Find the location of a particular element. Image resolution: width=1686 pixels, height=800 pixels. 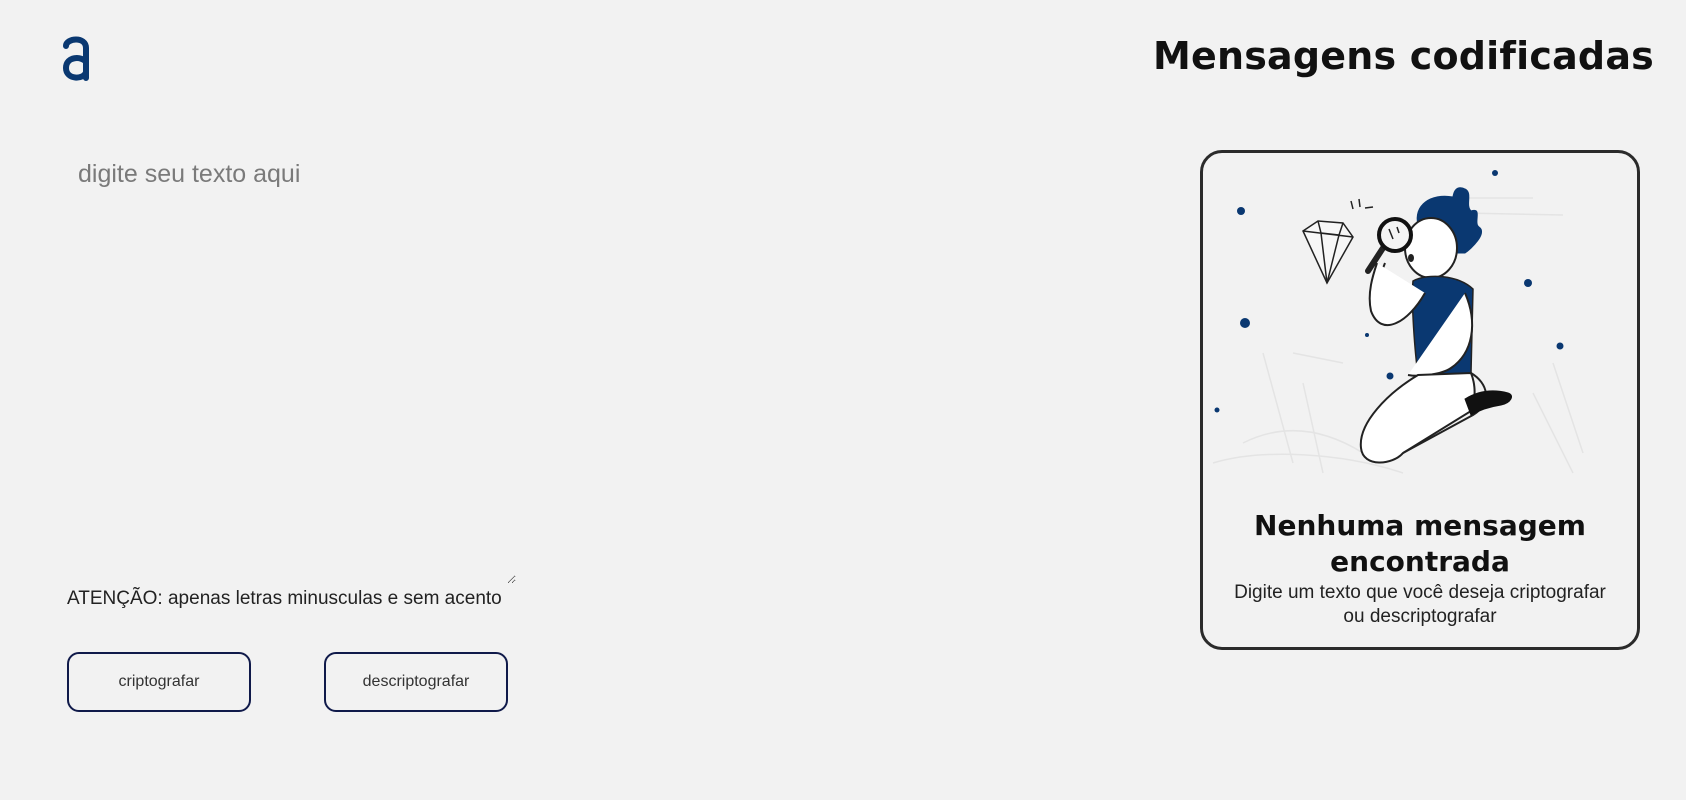

person-magnifier-illustration is located at coordinates (1398, 322).